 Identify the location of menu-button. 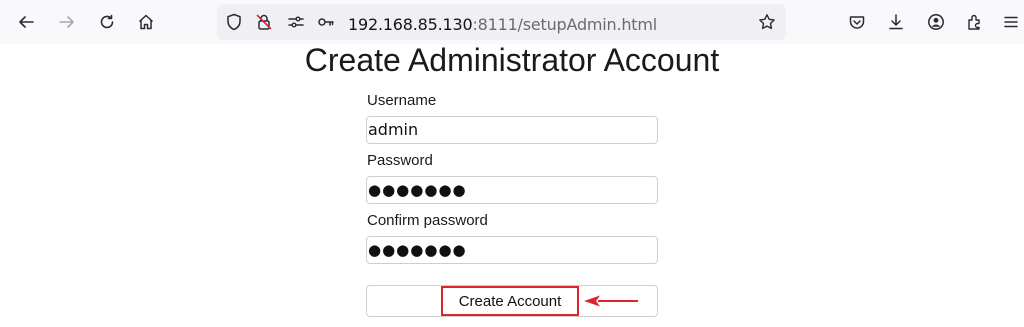
(1010, 22).